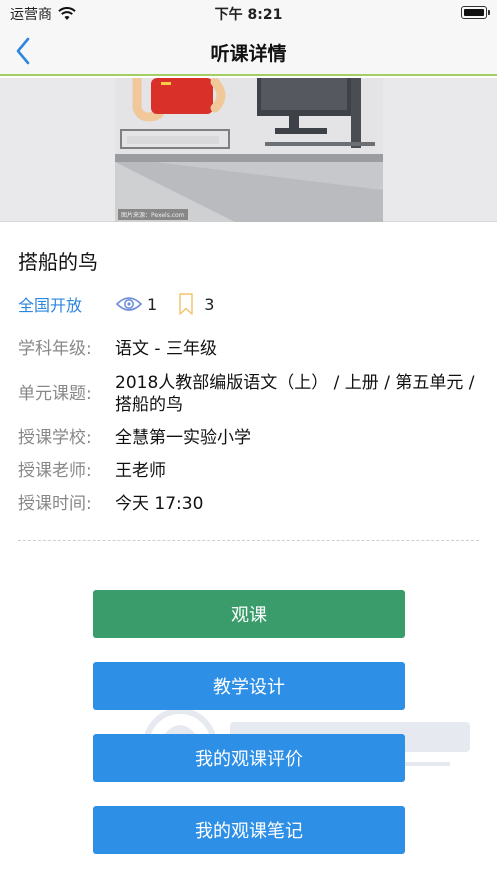 This screenshot has width=497, height=883. I want to click on info-row-school: 授课学校: 全慧第一实验小学, so click(249, 438).